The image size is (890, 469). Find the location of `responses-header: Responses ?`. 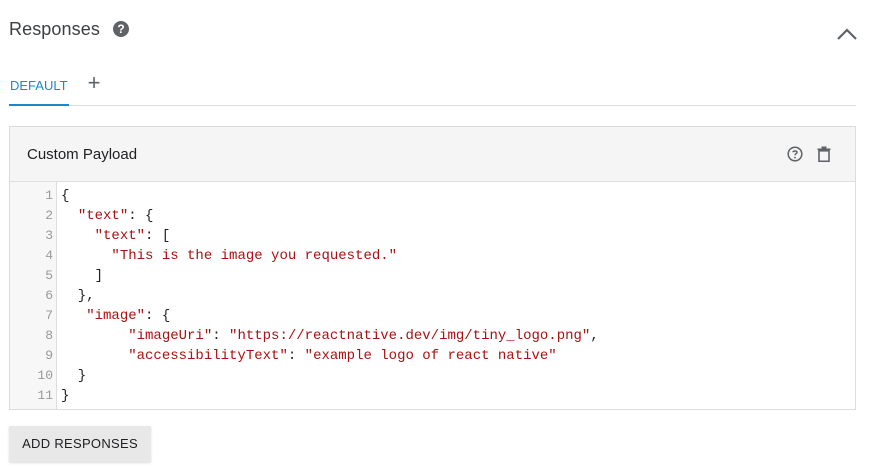

responses-header: Responses ? is located at coordinates (434, 30).